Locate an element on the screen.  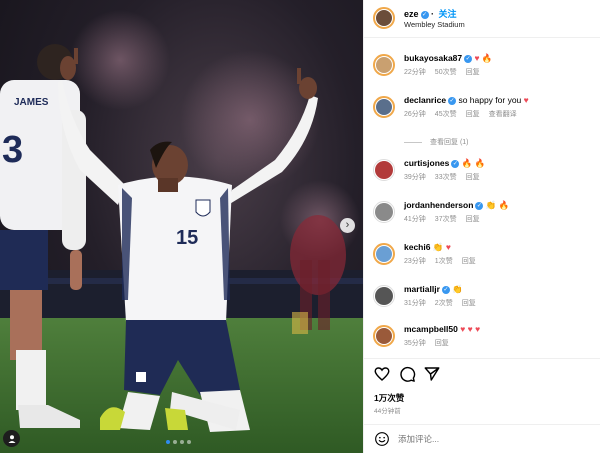
comment-likes: 37次赞 is located at coordinates (446, 219).